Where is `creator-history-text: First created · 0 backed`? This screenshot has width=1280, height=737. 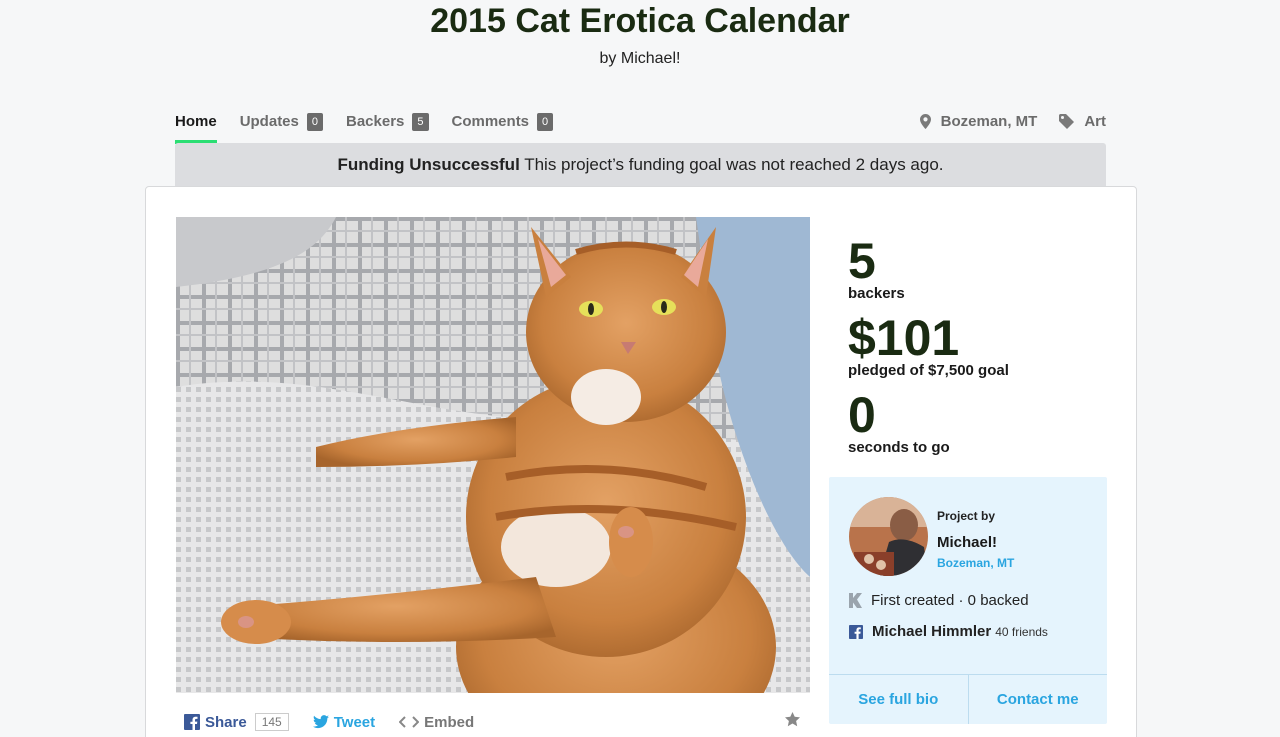 creator-history-text: First created · 0 backed is located at coordinates (950, 600).